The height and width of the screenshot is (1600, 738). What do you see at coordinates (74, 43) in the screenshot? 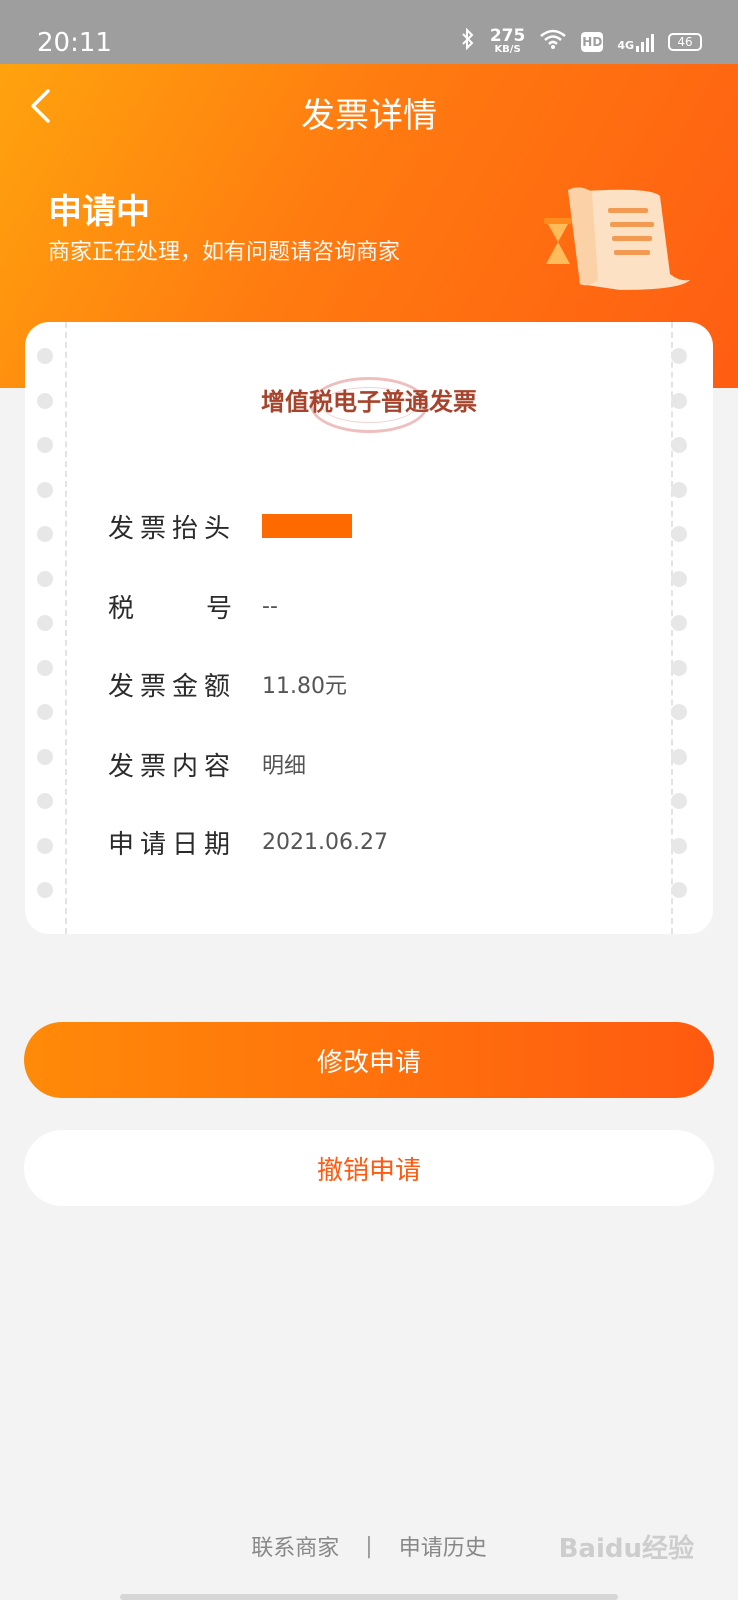
I see `status-time: 20:11` at bounding box center [74, 43].